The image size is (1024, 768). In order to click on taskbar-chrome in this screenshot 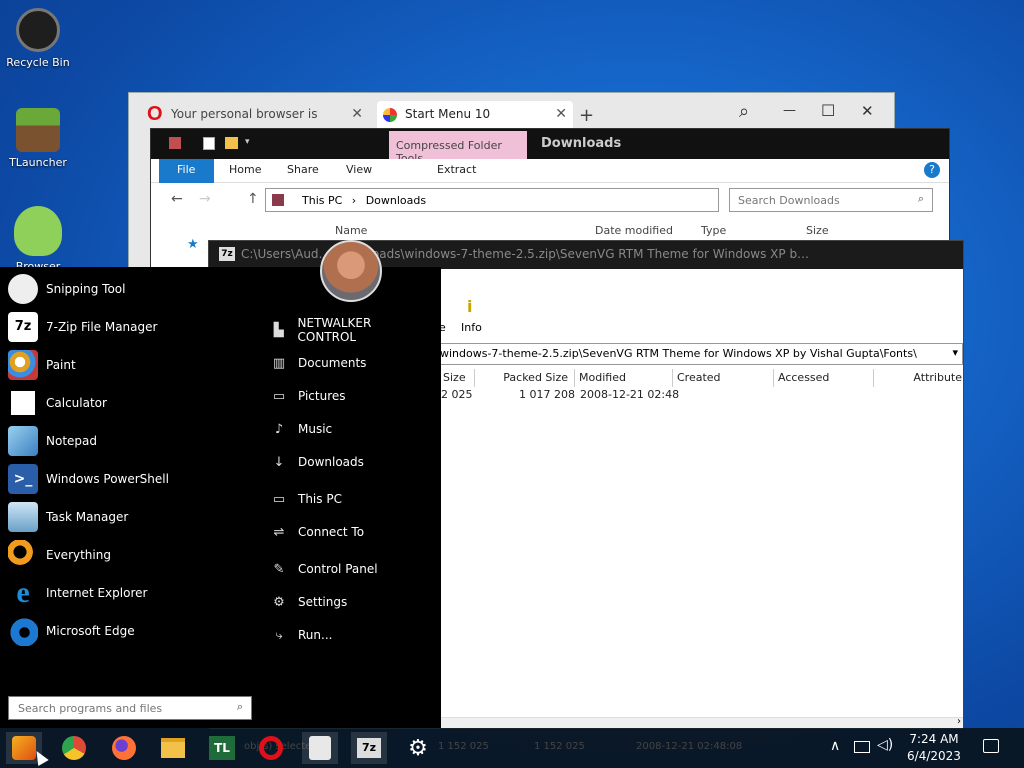, I will do `click(74, 748)`.